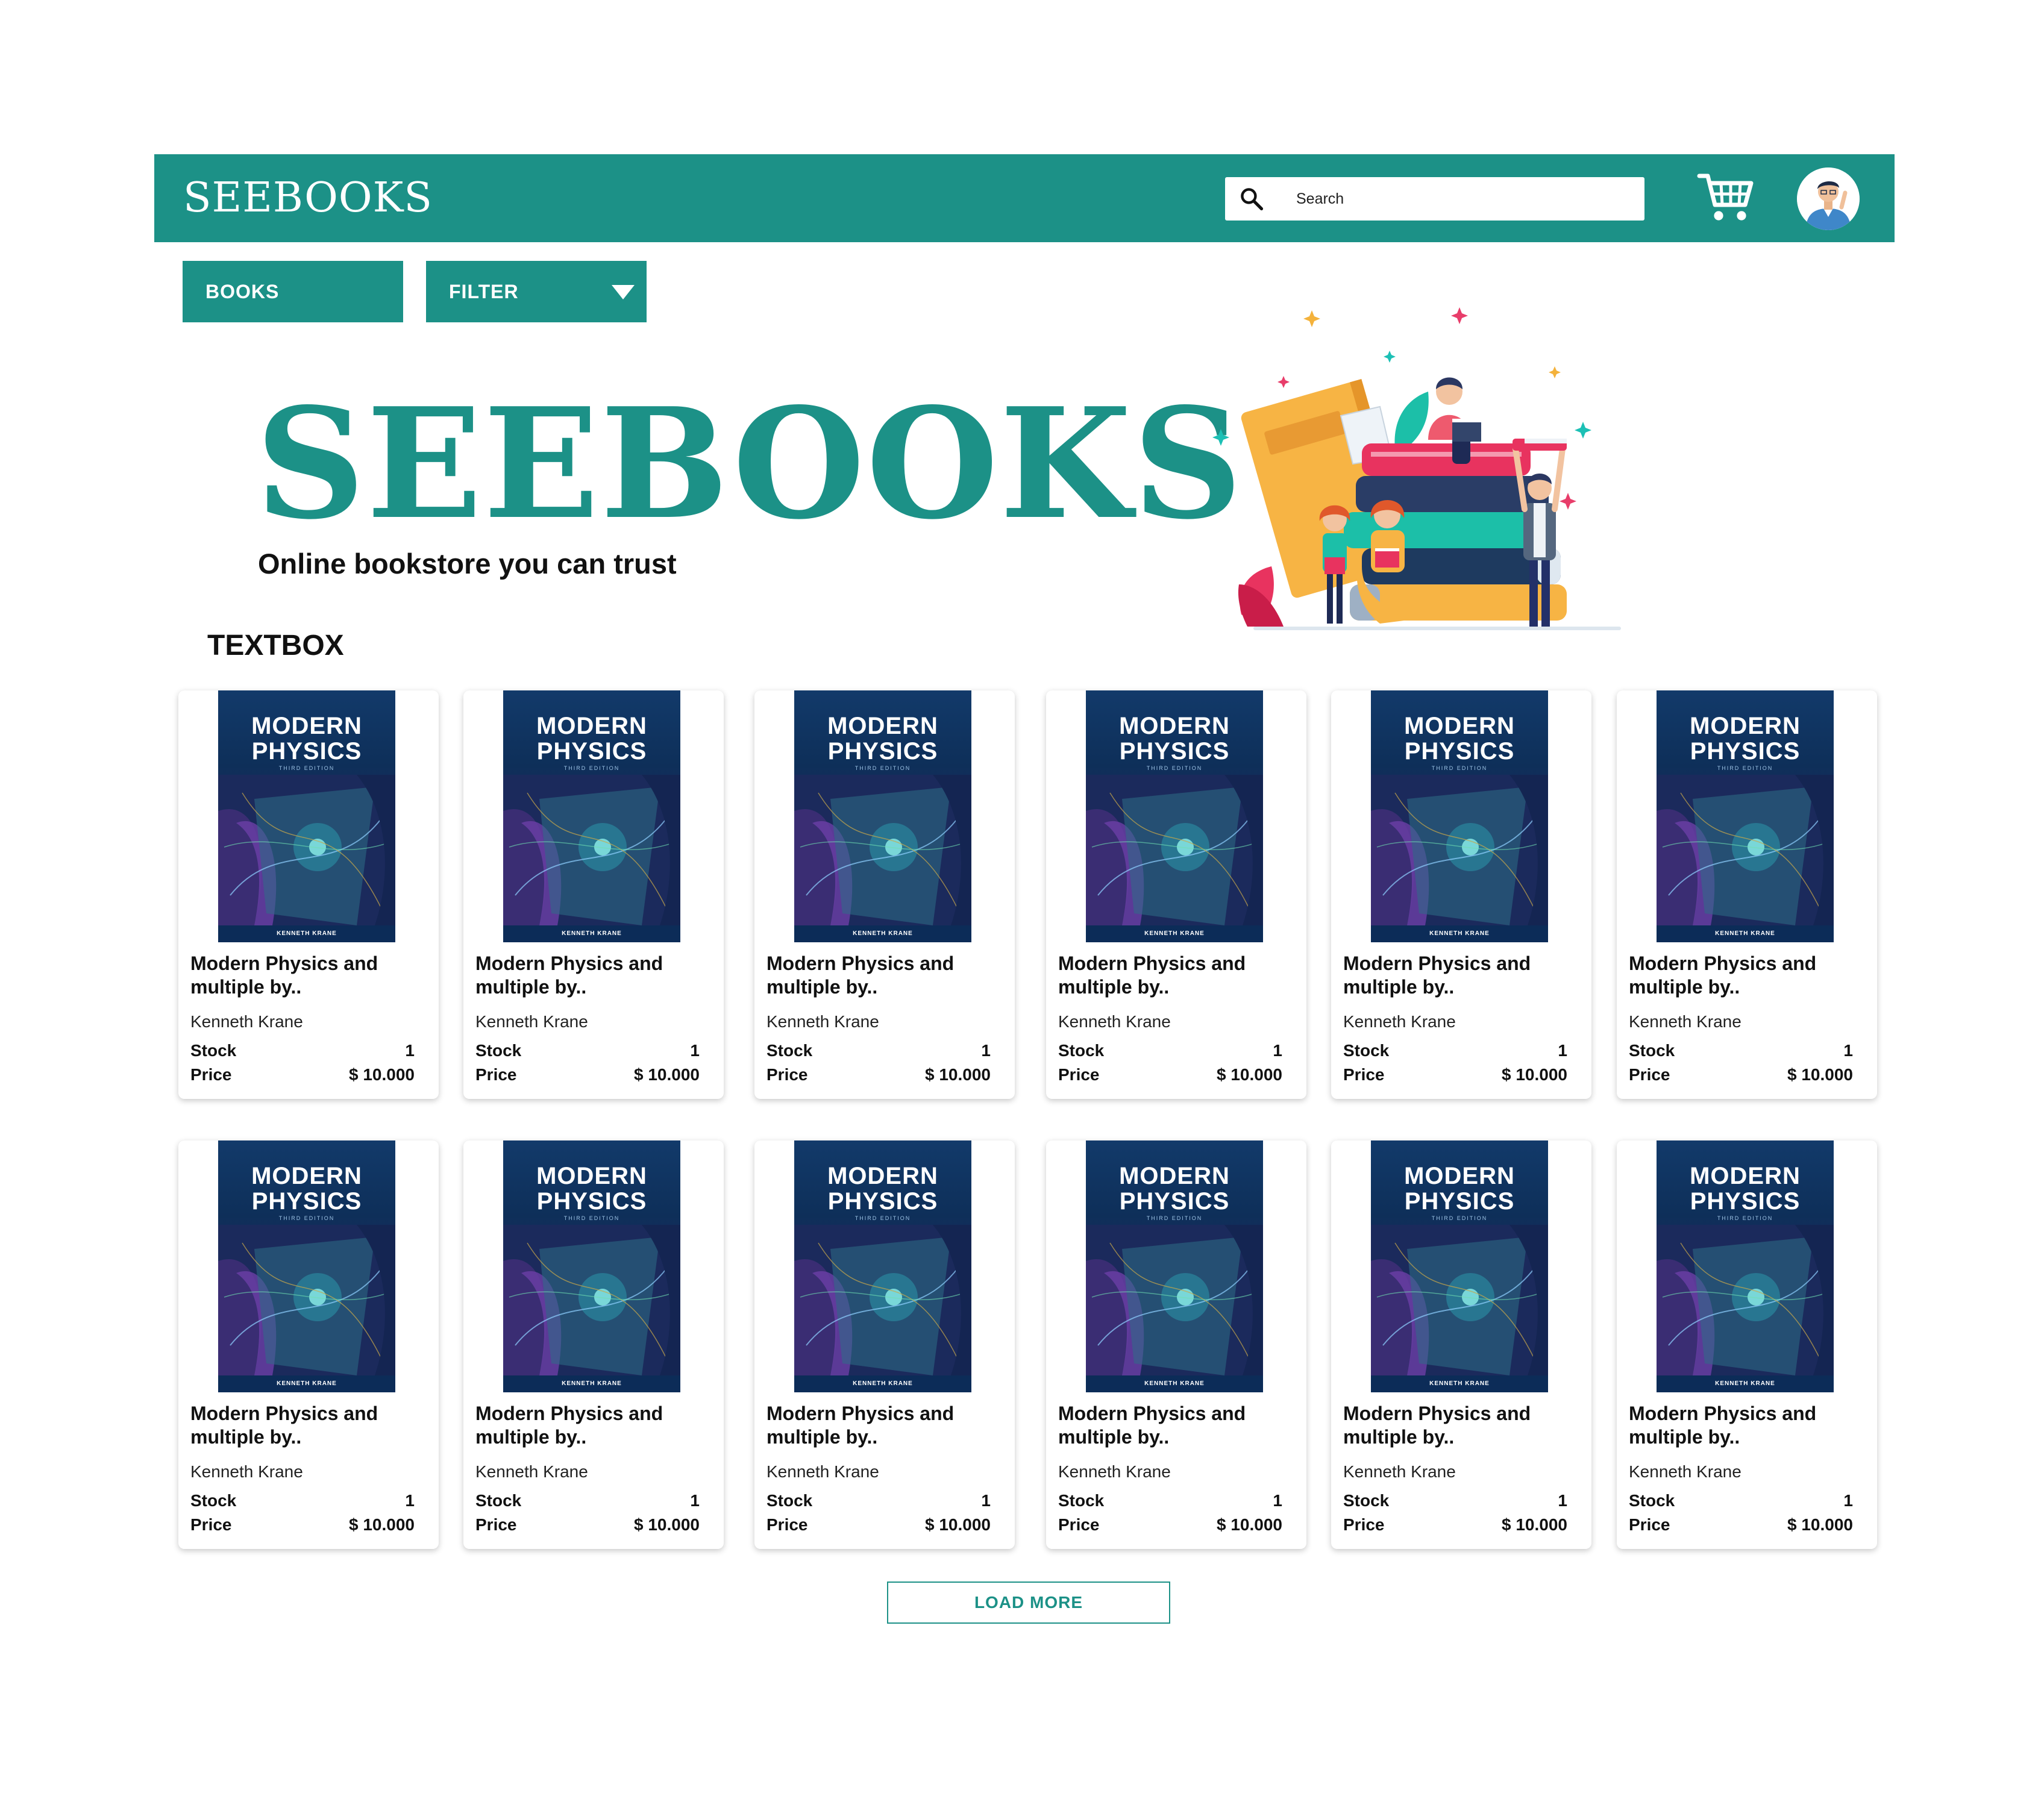  What do you see at coordinates (1251, 199) in the screenshot?
I see `search-icon` at bounding box center [1251, 199].